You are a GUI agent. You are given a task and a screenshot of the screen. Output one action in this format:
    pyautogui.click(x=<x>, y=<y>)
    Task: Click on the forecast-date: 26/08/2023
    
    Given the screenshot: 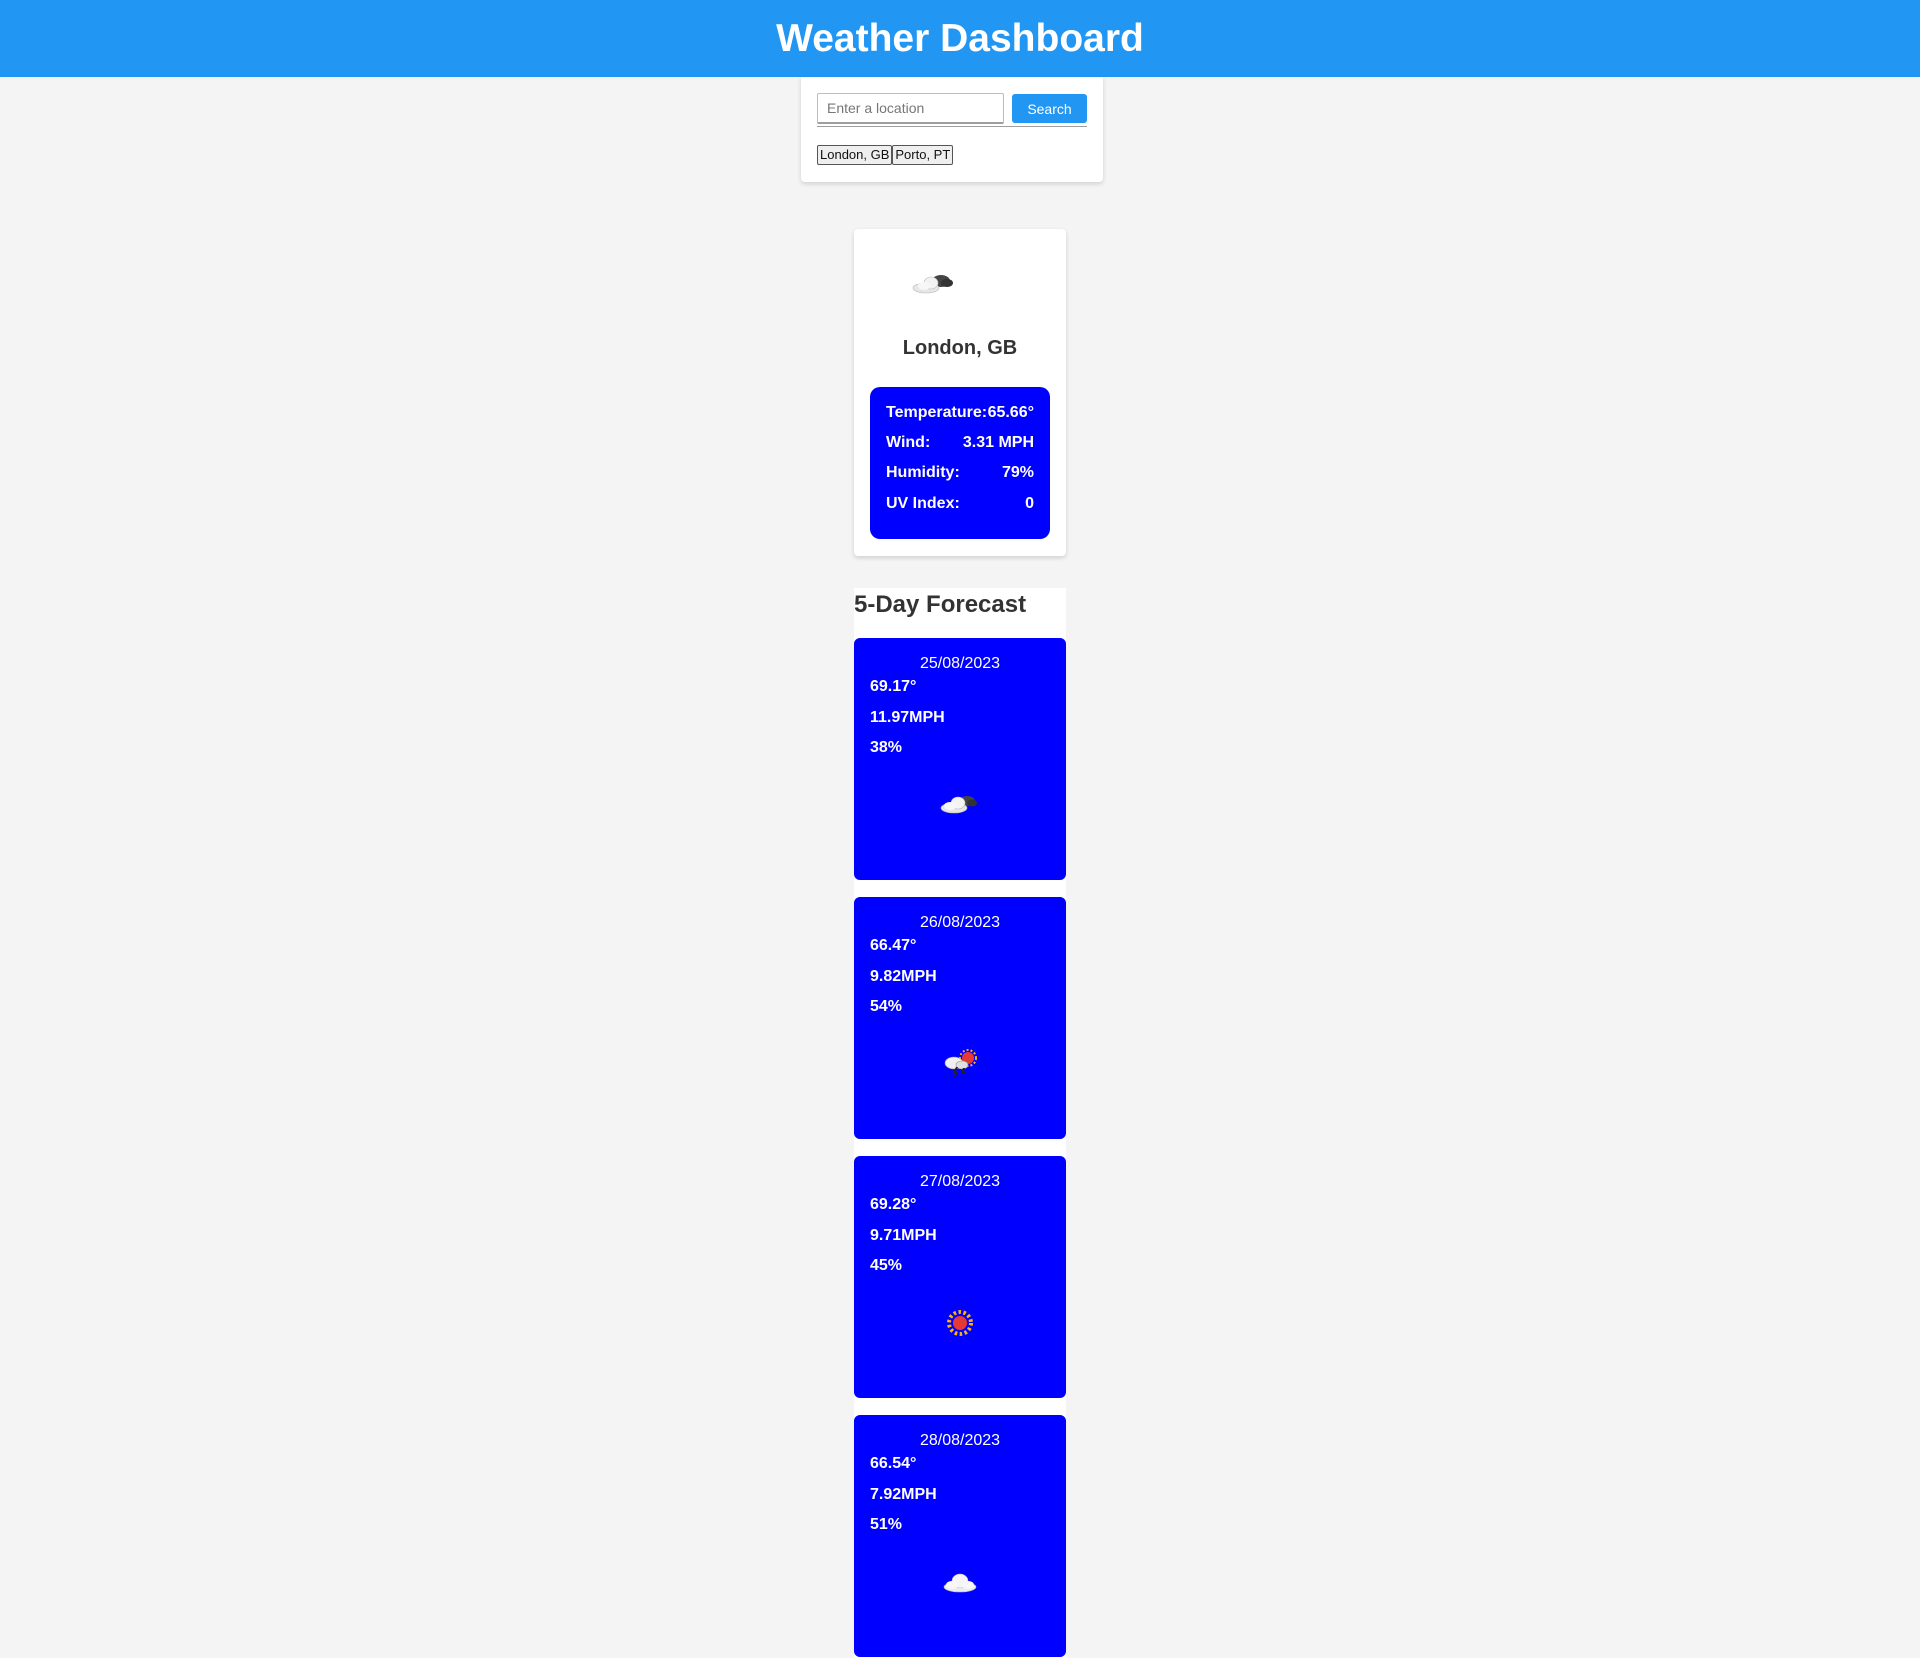 What is the action you would take?
    pyautogui.click(x=960, y=922)
    